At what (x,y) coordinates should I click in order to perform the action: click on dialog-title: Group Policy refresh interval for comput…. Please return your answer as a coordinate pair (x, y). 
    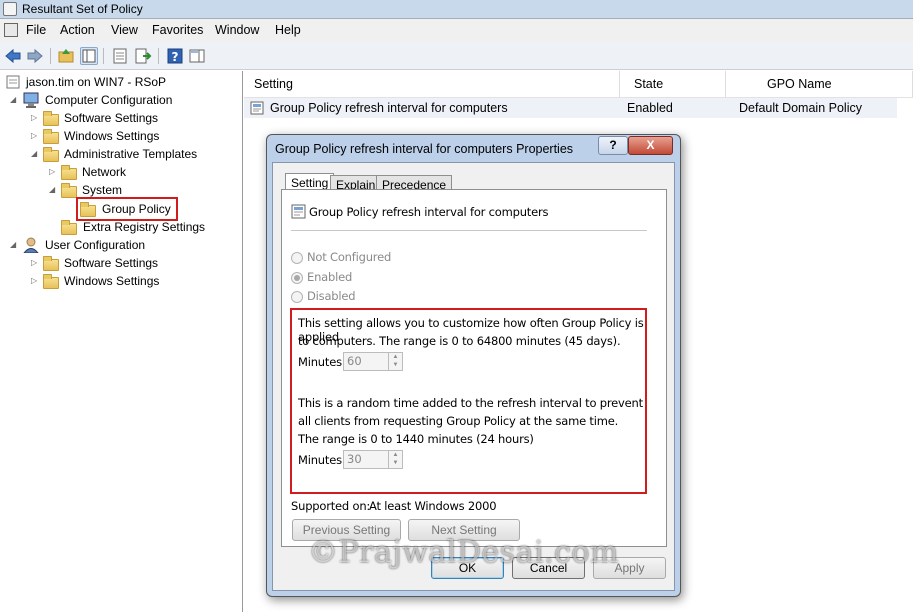
    Looking at the image, I should click on (424, 149).